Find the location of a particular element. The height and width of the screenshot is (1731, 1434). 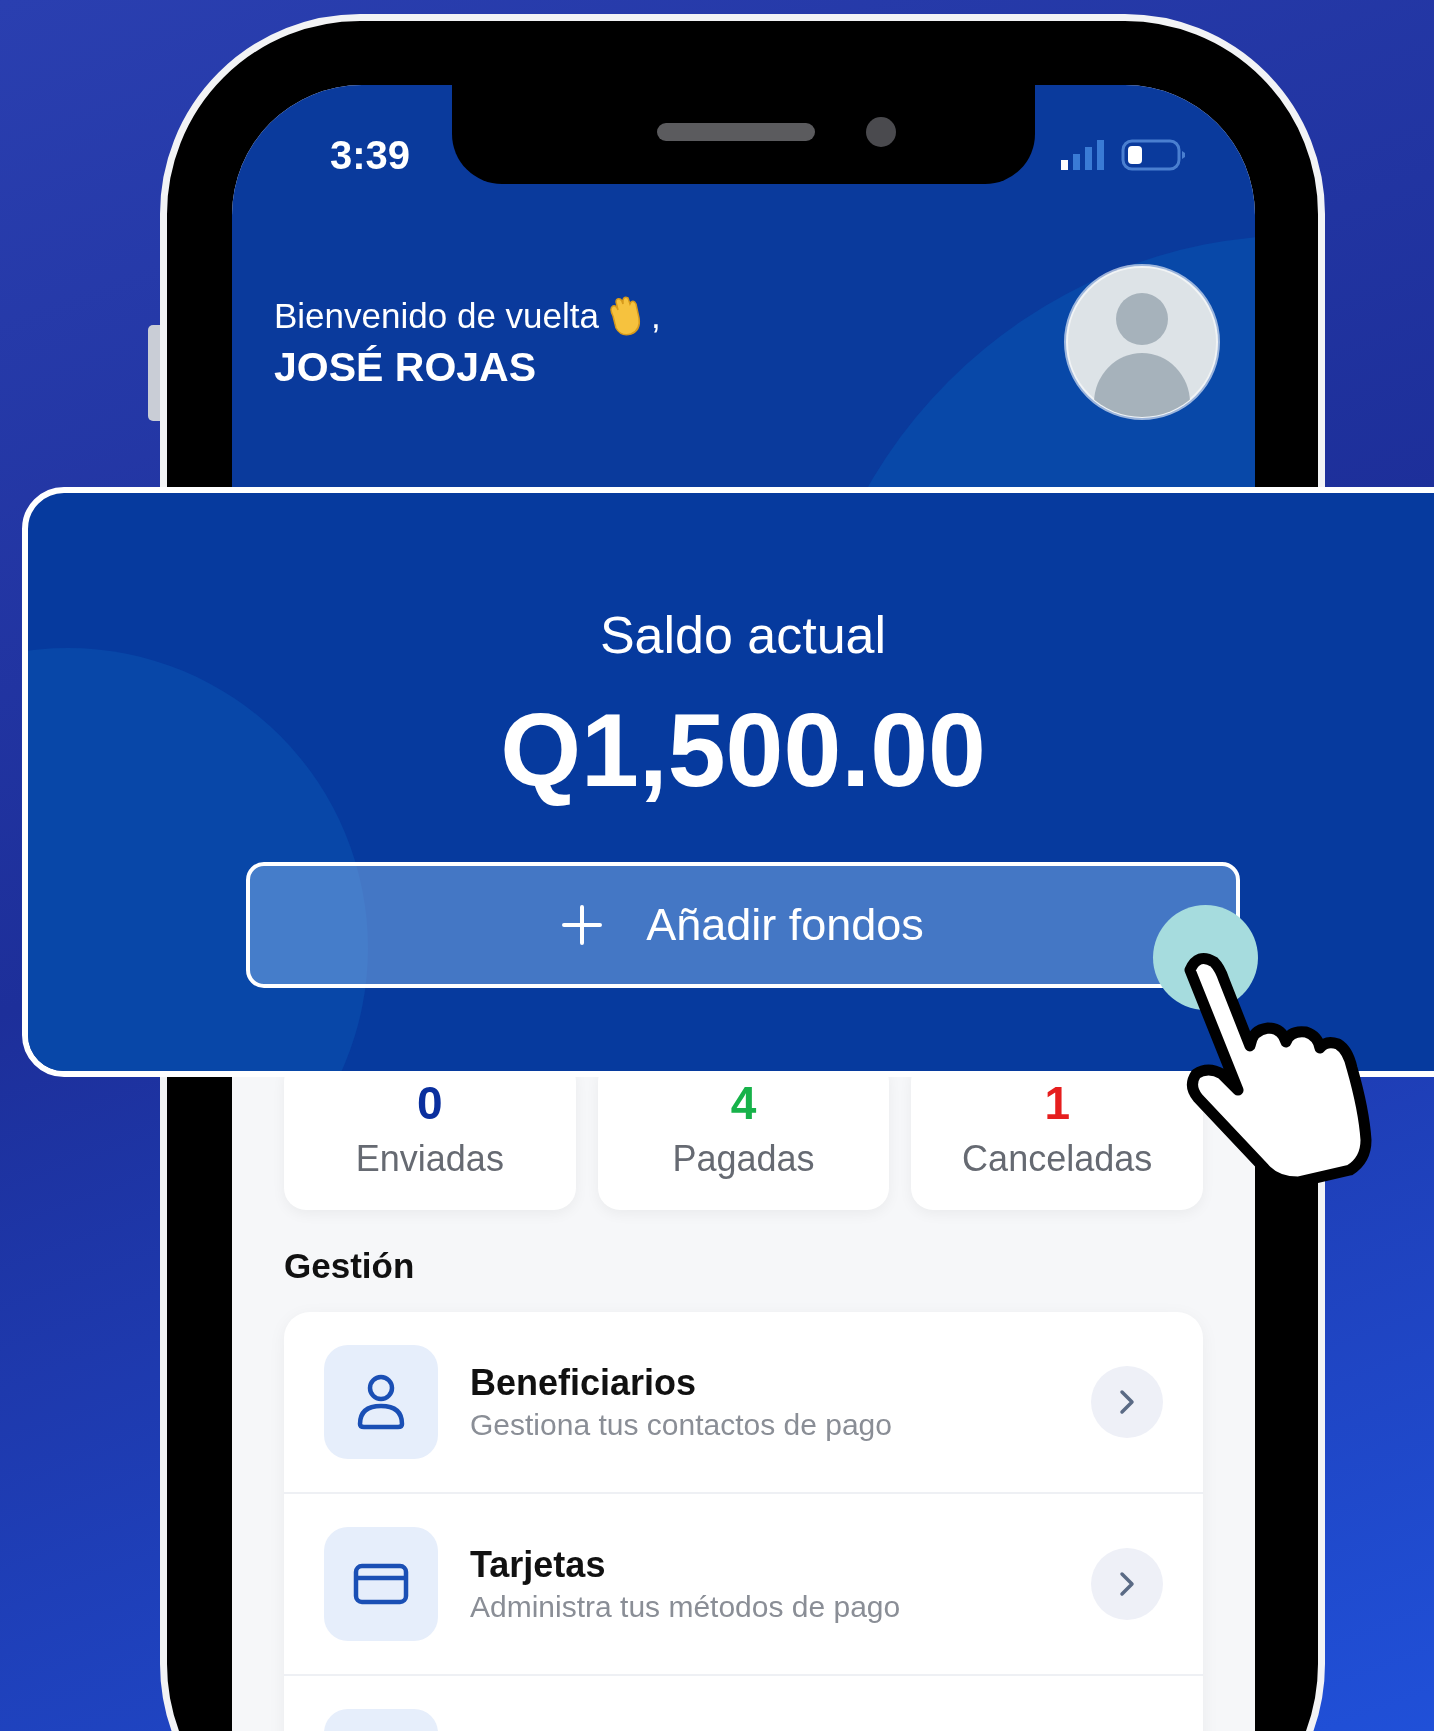

stat-value: 4 is located at coordinates (743, 1103).